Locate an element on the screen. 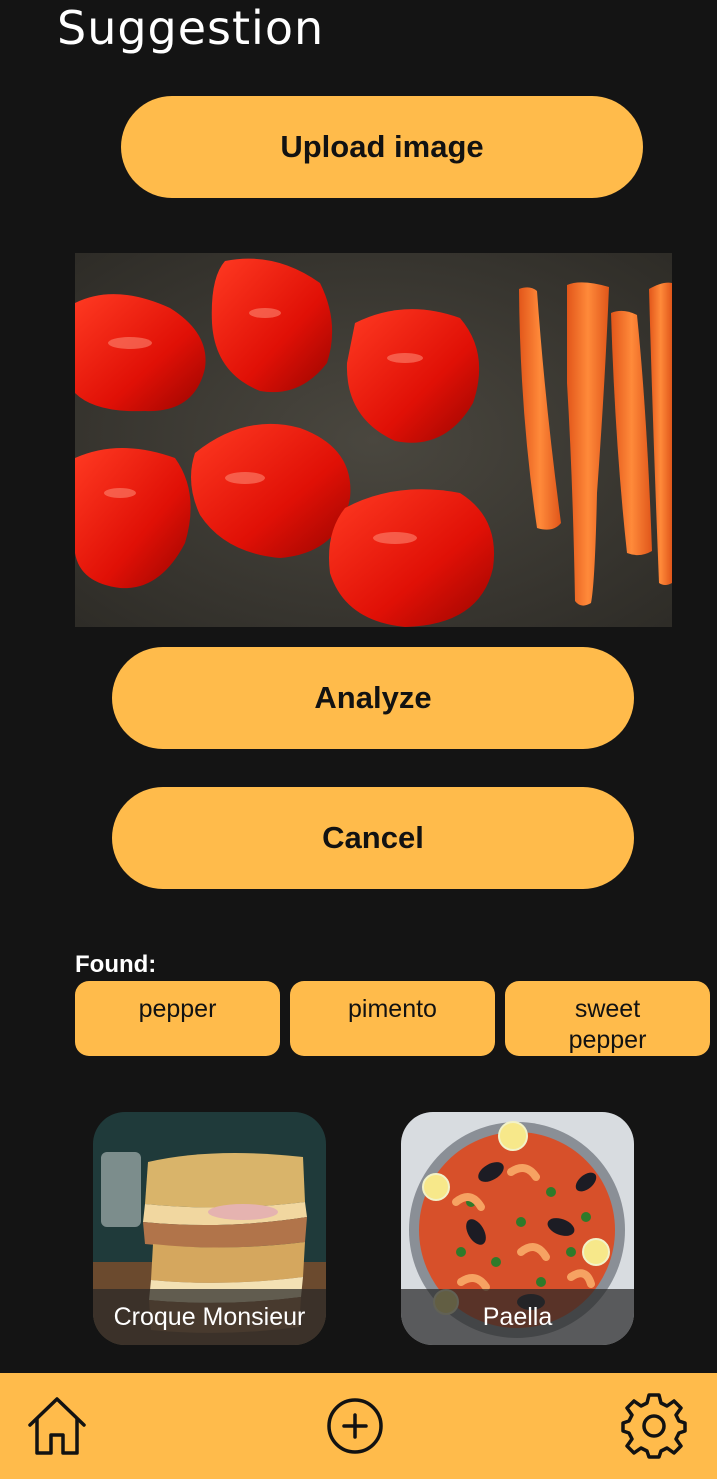  recipe-name: Croque Monsieur is located at coordinates (209, 1317).